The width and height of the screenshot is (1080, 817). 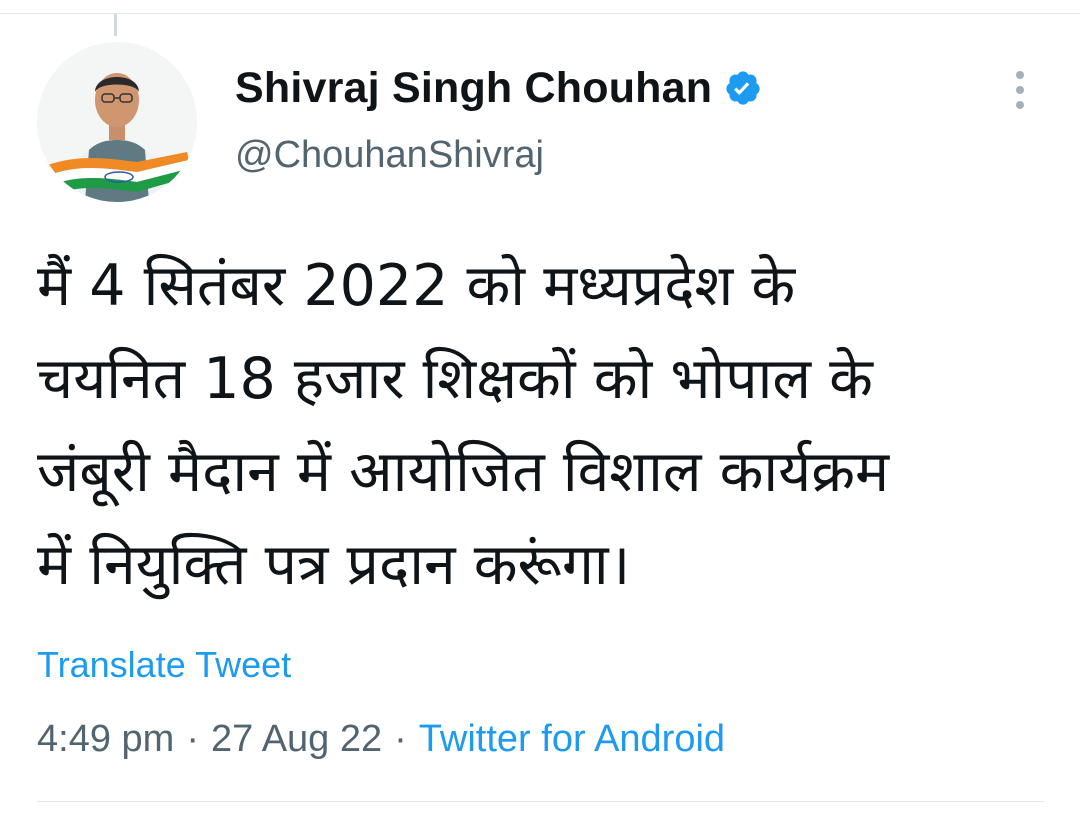 What do you see at coordinates (540, 13) in the screenshot?
I see `top-divider` at bounding box center [540, 13].